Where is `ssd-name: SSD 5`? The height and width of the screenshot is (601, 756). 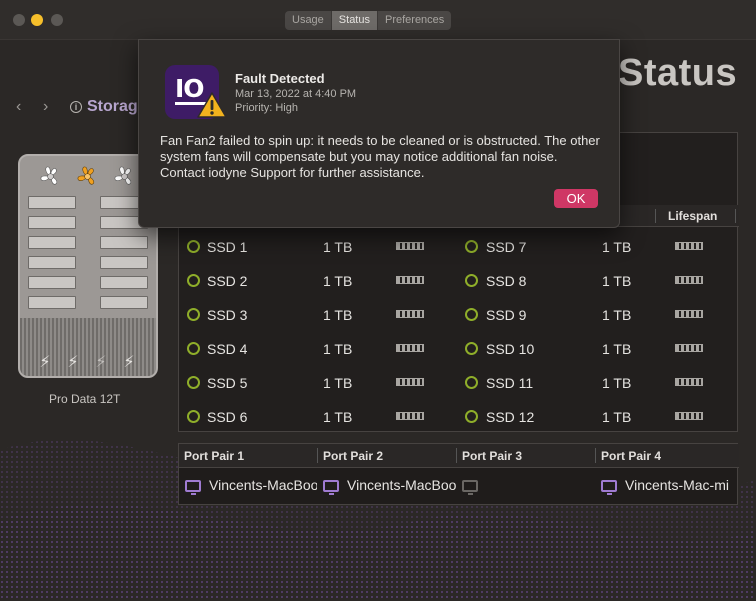
ssd-name: SSD 5 is located at coordinates (227, 383).